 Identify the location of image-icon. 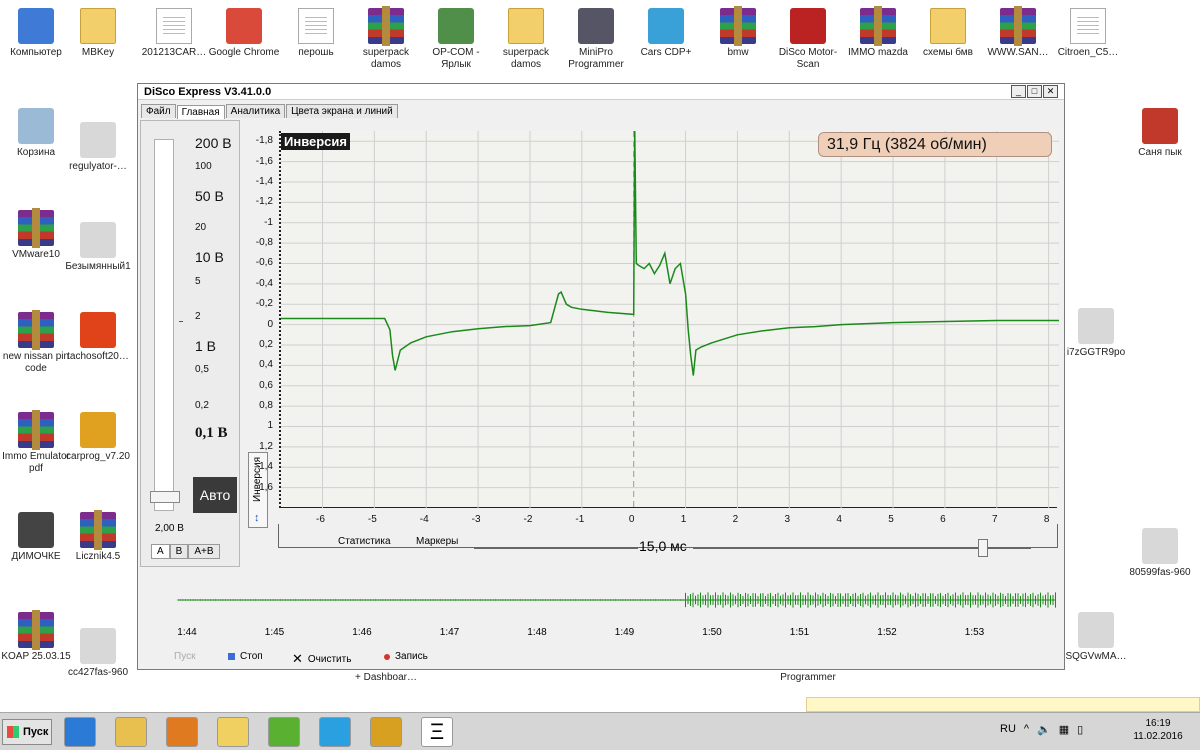
(98, 646).